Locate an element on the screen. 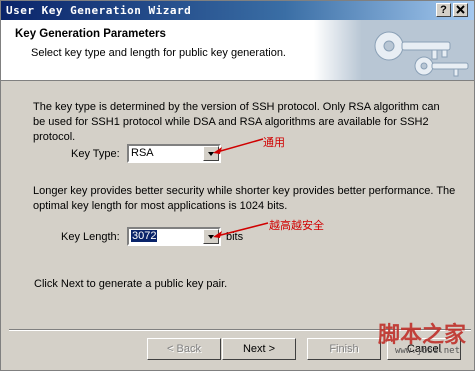  finish-button: Finish is located at coordinates (344, 349).